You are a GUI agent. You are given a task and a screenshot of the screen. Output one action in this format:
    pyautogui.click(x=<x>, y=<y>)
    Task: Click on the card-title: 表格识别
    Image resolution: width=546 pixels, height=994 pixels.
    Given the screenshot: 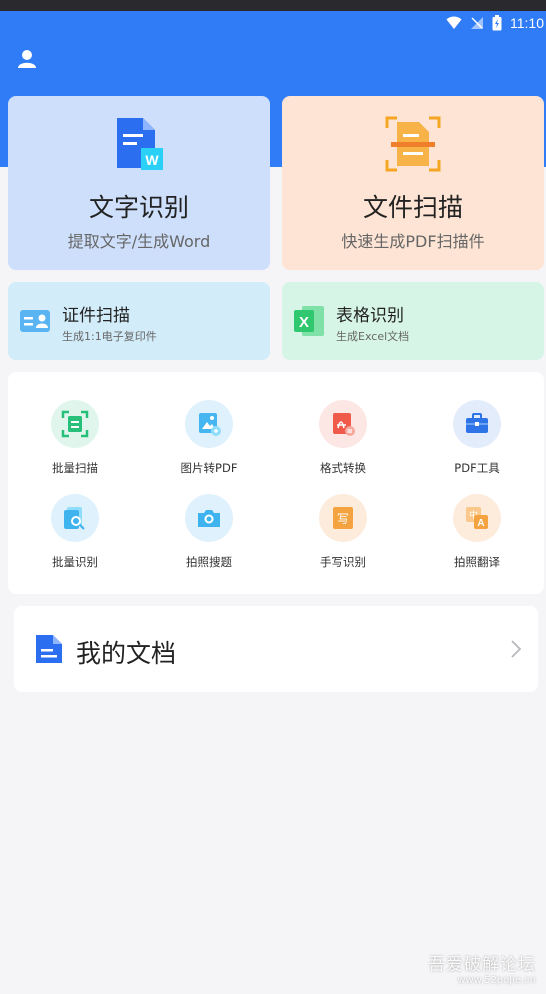 What is the action you would take?
    pyautogui.click(x=370, y=316)
    